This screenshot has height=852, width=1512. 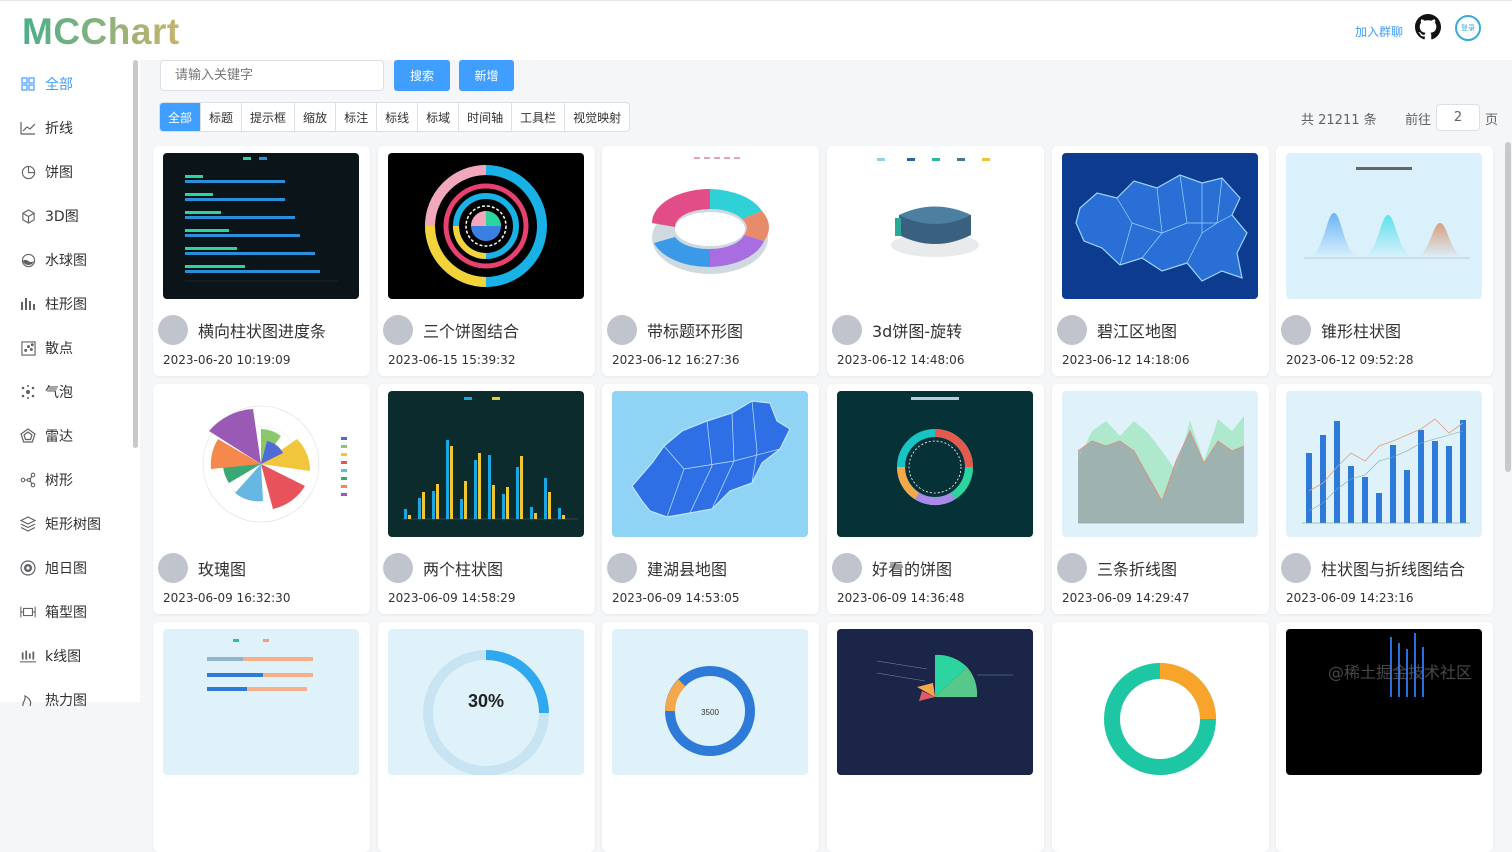 What do you see at coordinates (46, 172) in the screenshot?
I see `sidebar-item-pie: 饼图` at bounding box center [46, 172].